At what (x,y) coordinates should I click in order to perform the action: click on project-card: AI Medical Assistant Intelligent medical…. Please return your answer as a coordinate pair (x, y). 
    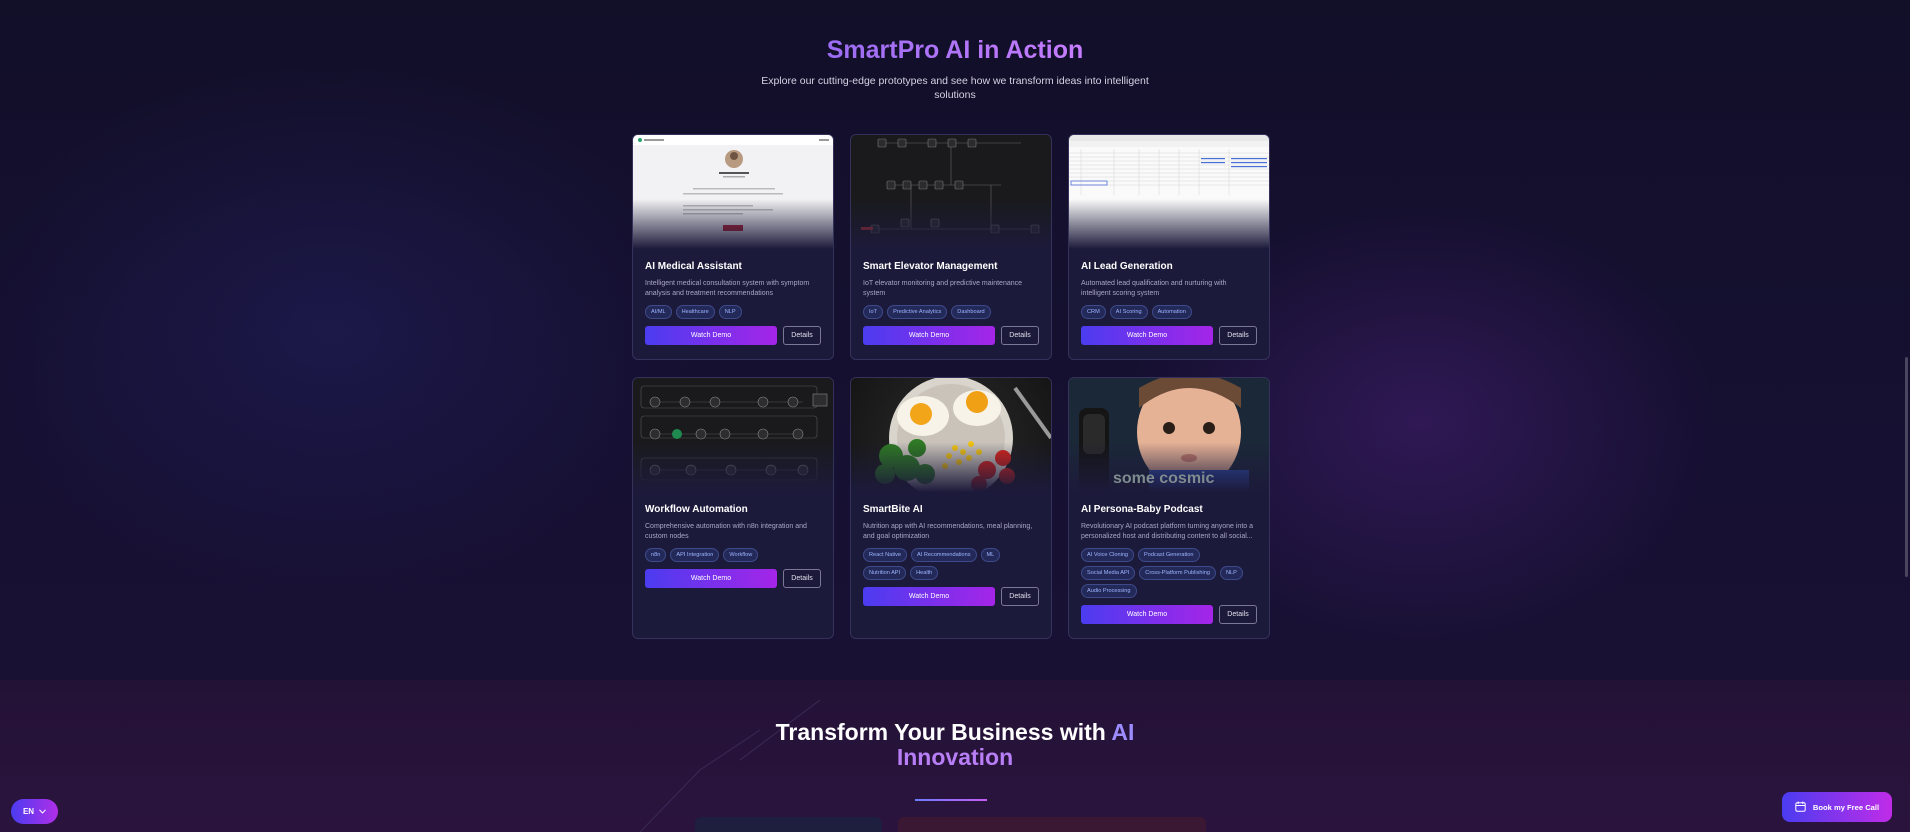
    Looking at the image, I should click on (733, 247).